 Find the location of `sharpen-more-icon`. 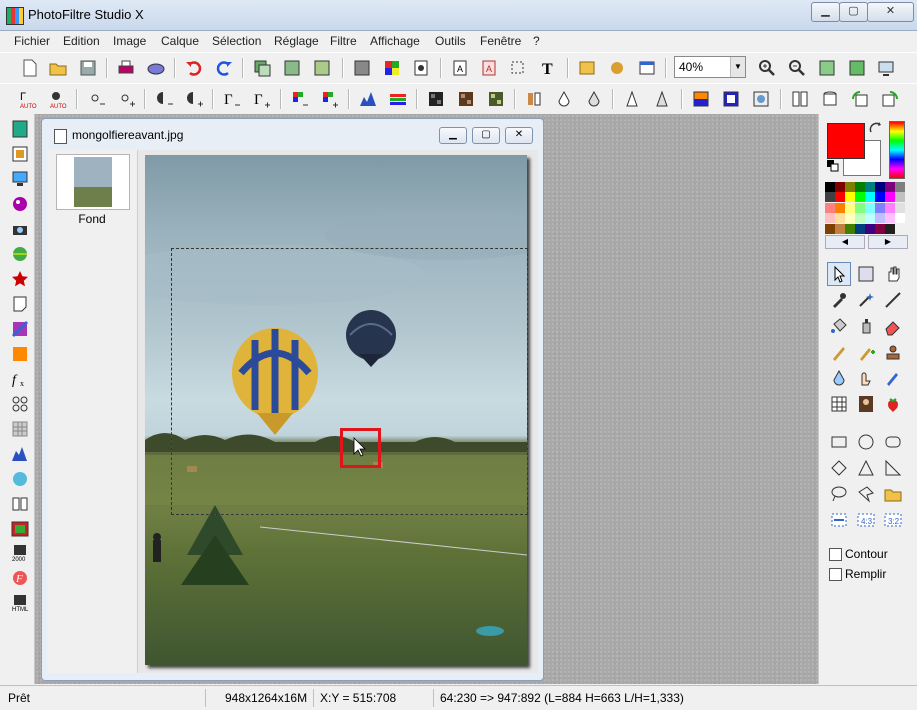

sharpen-more-icon is located at coordinates (662, 99).